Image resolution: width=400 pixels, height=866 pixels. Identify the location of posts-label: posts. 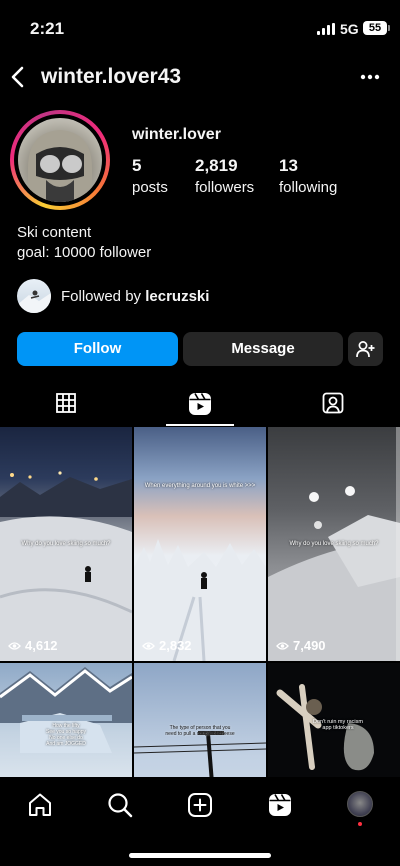
(150, 187).